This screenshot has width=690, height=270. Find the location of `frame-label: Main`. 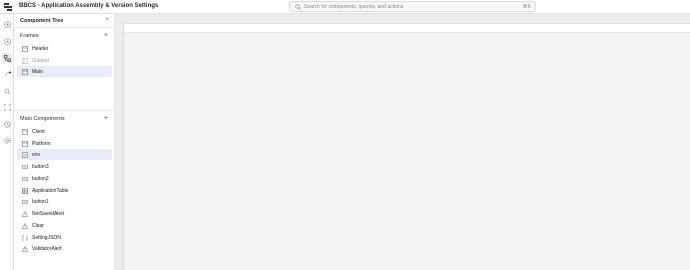

frame-label: Main is located at coordinates (37, 72).